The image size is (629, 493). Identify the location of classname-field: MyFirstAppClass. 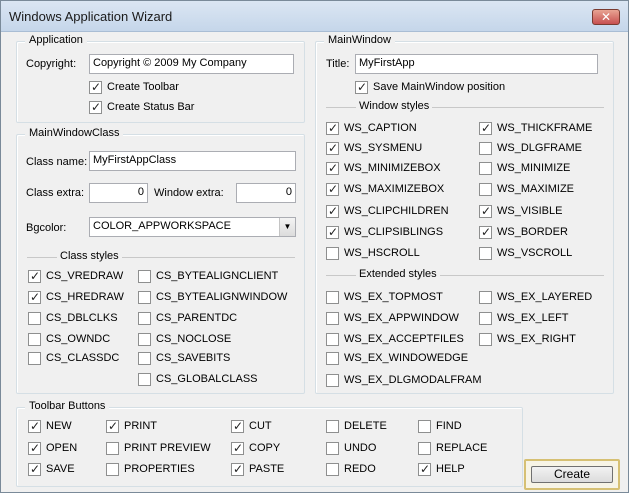
(192, 161).